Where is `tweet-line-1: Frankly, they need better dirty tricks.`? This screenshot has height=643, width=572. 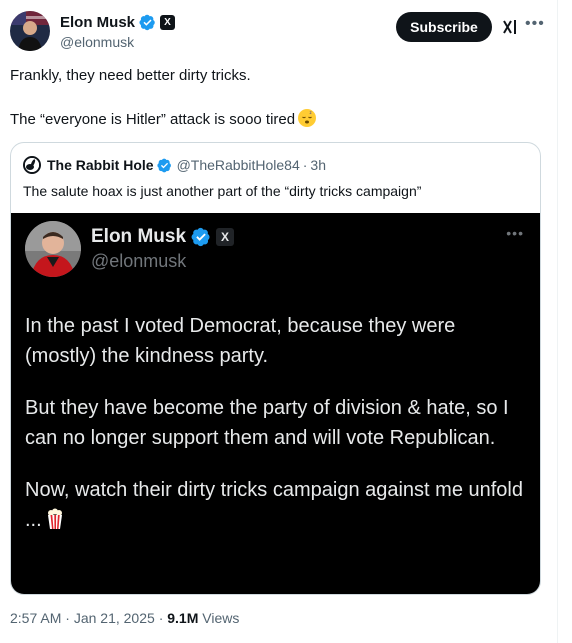
tweet-line-1: Frankly, they need better dirty tricks. is located at coordinates (130, 75).